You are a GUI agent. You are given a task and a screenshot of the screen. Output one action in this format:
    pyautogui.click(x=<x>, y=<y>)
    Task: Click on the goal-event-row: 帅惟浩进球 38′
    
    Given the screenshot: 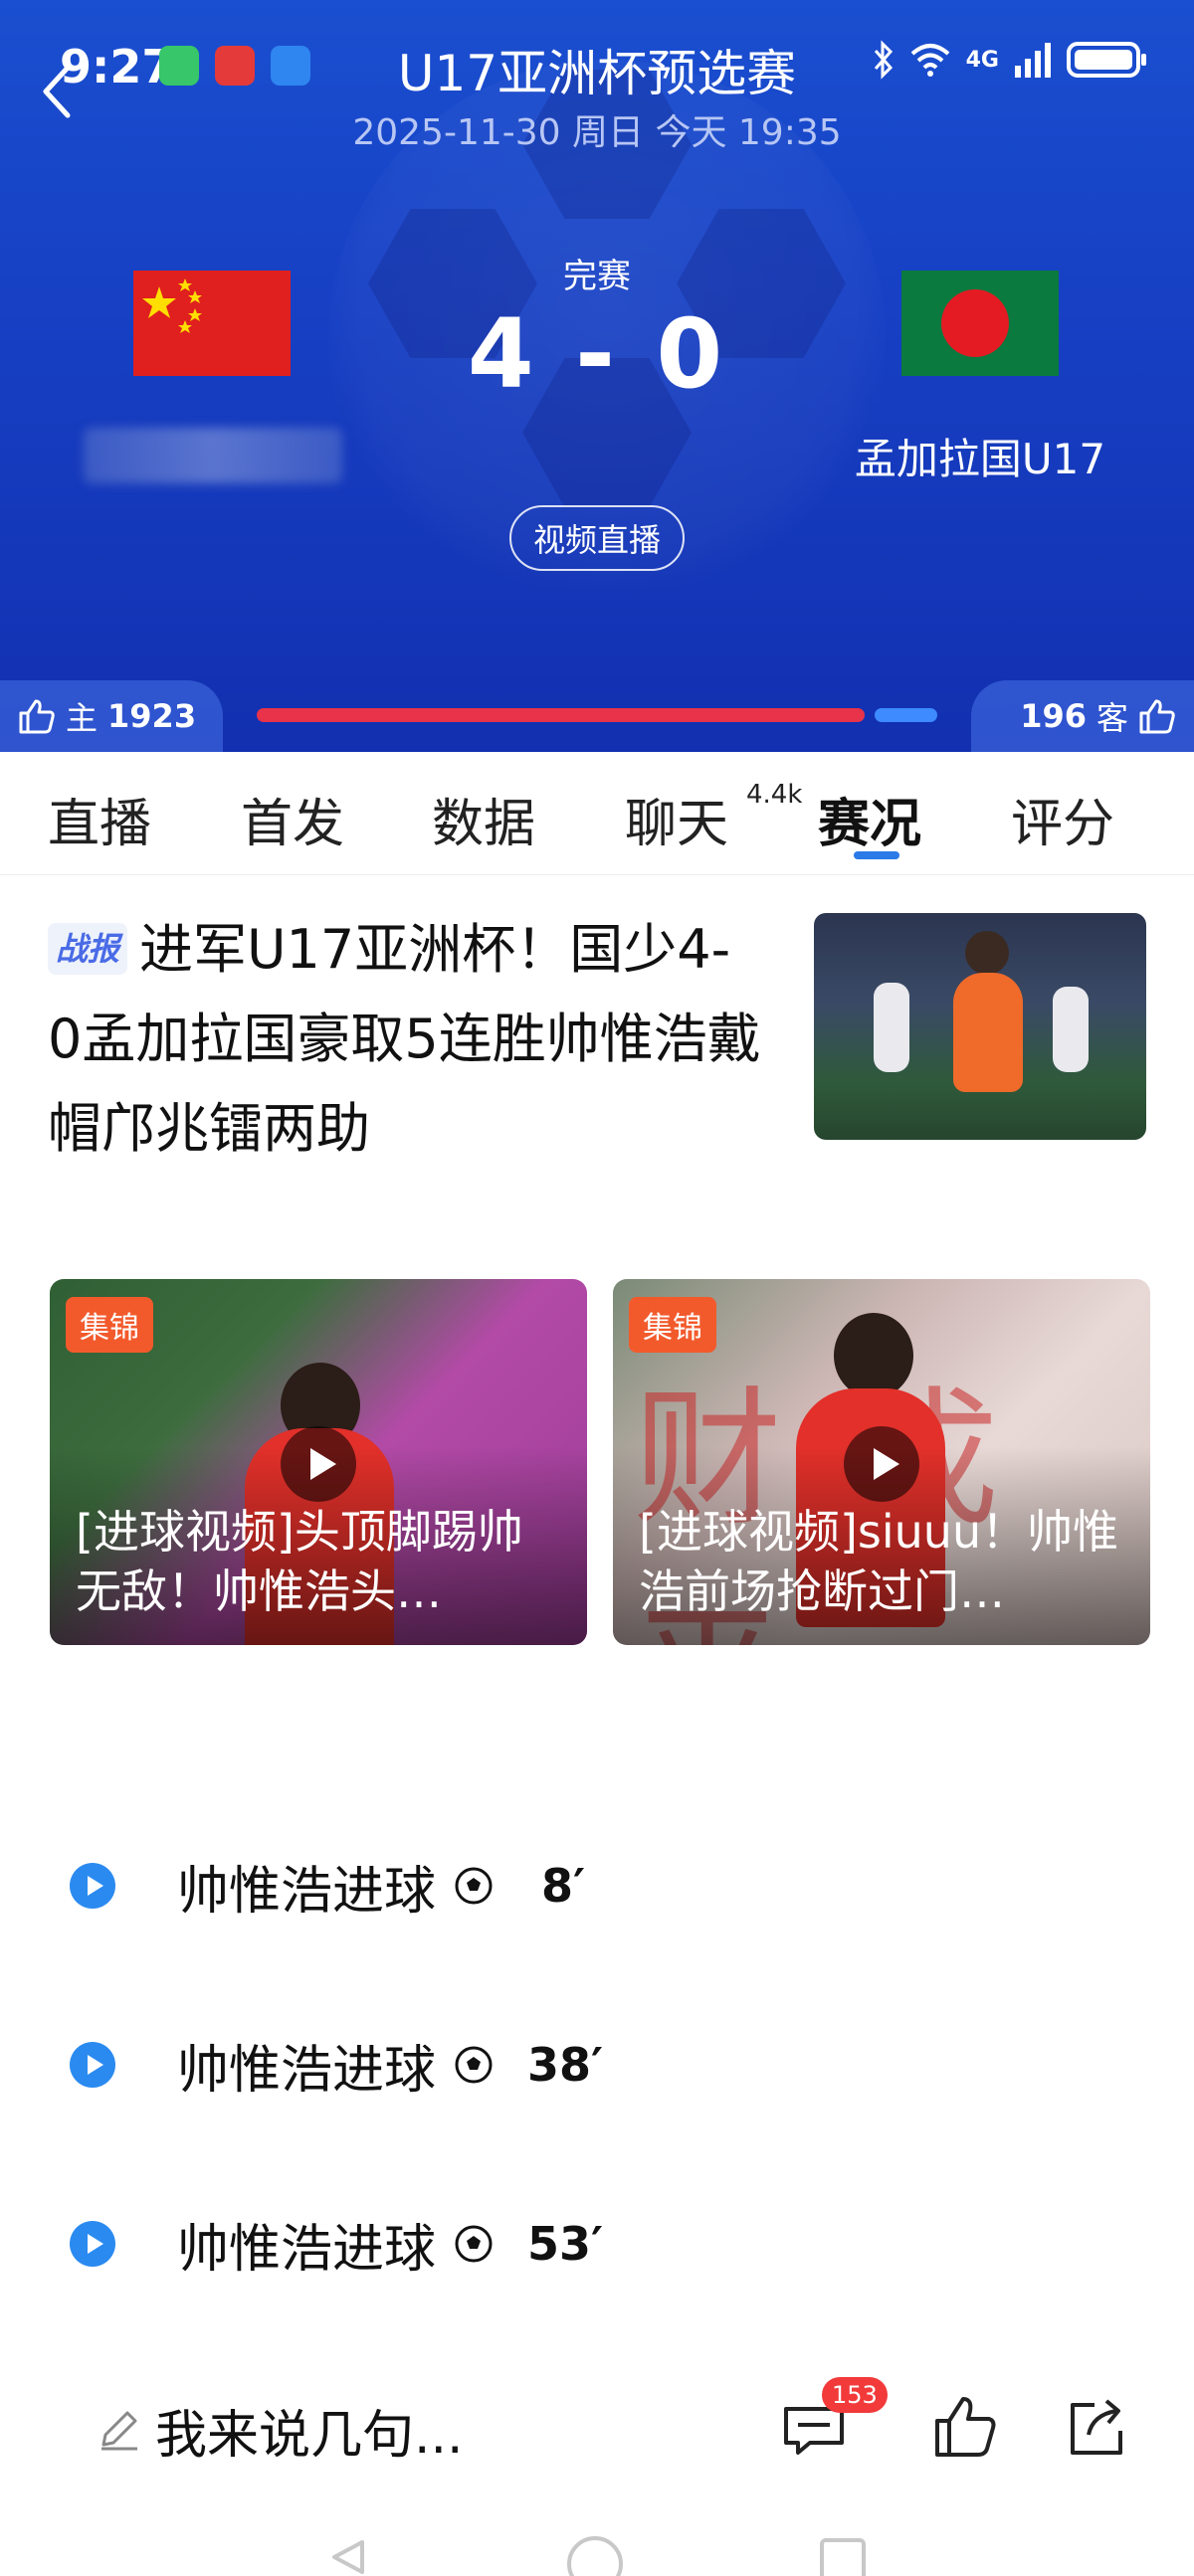 What is the action you would take?
    pyautogui.click(x=336, y=2065)
    